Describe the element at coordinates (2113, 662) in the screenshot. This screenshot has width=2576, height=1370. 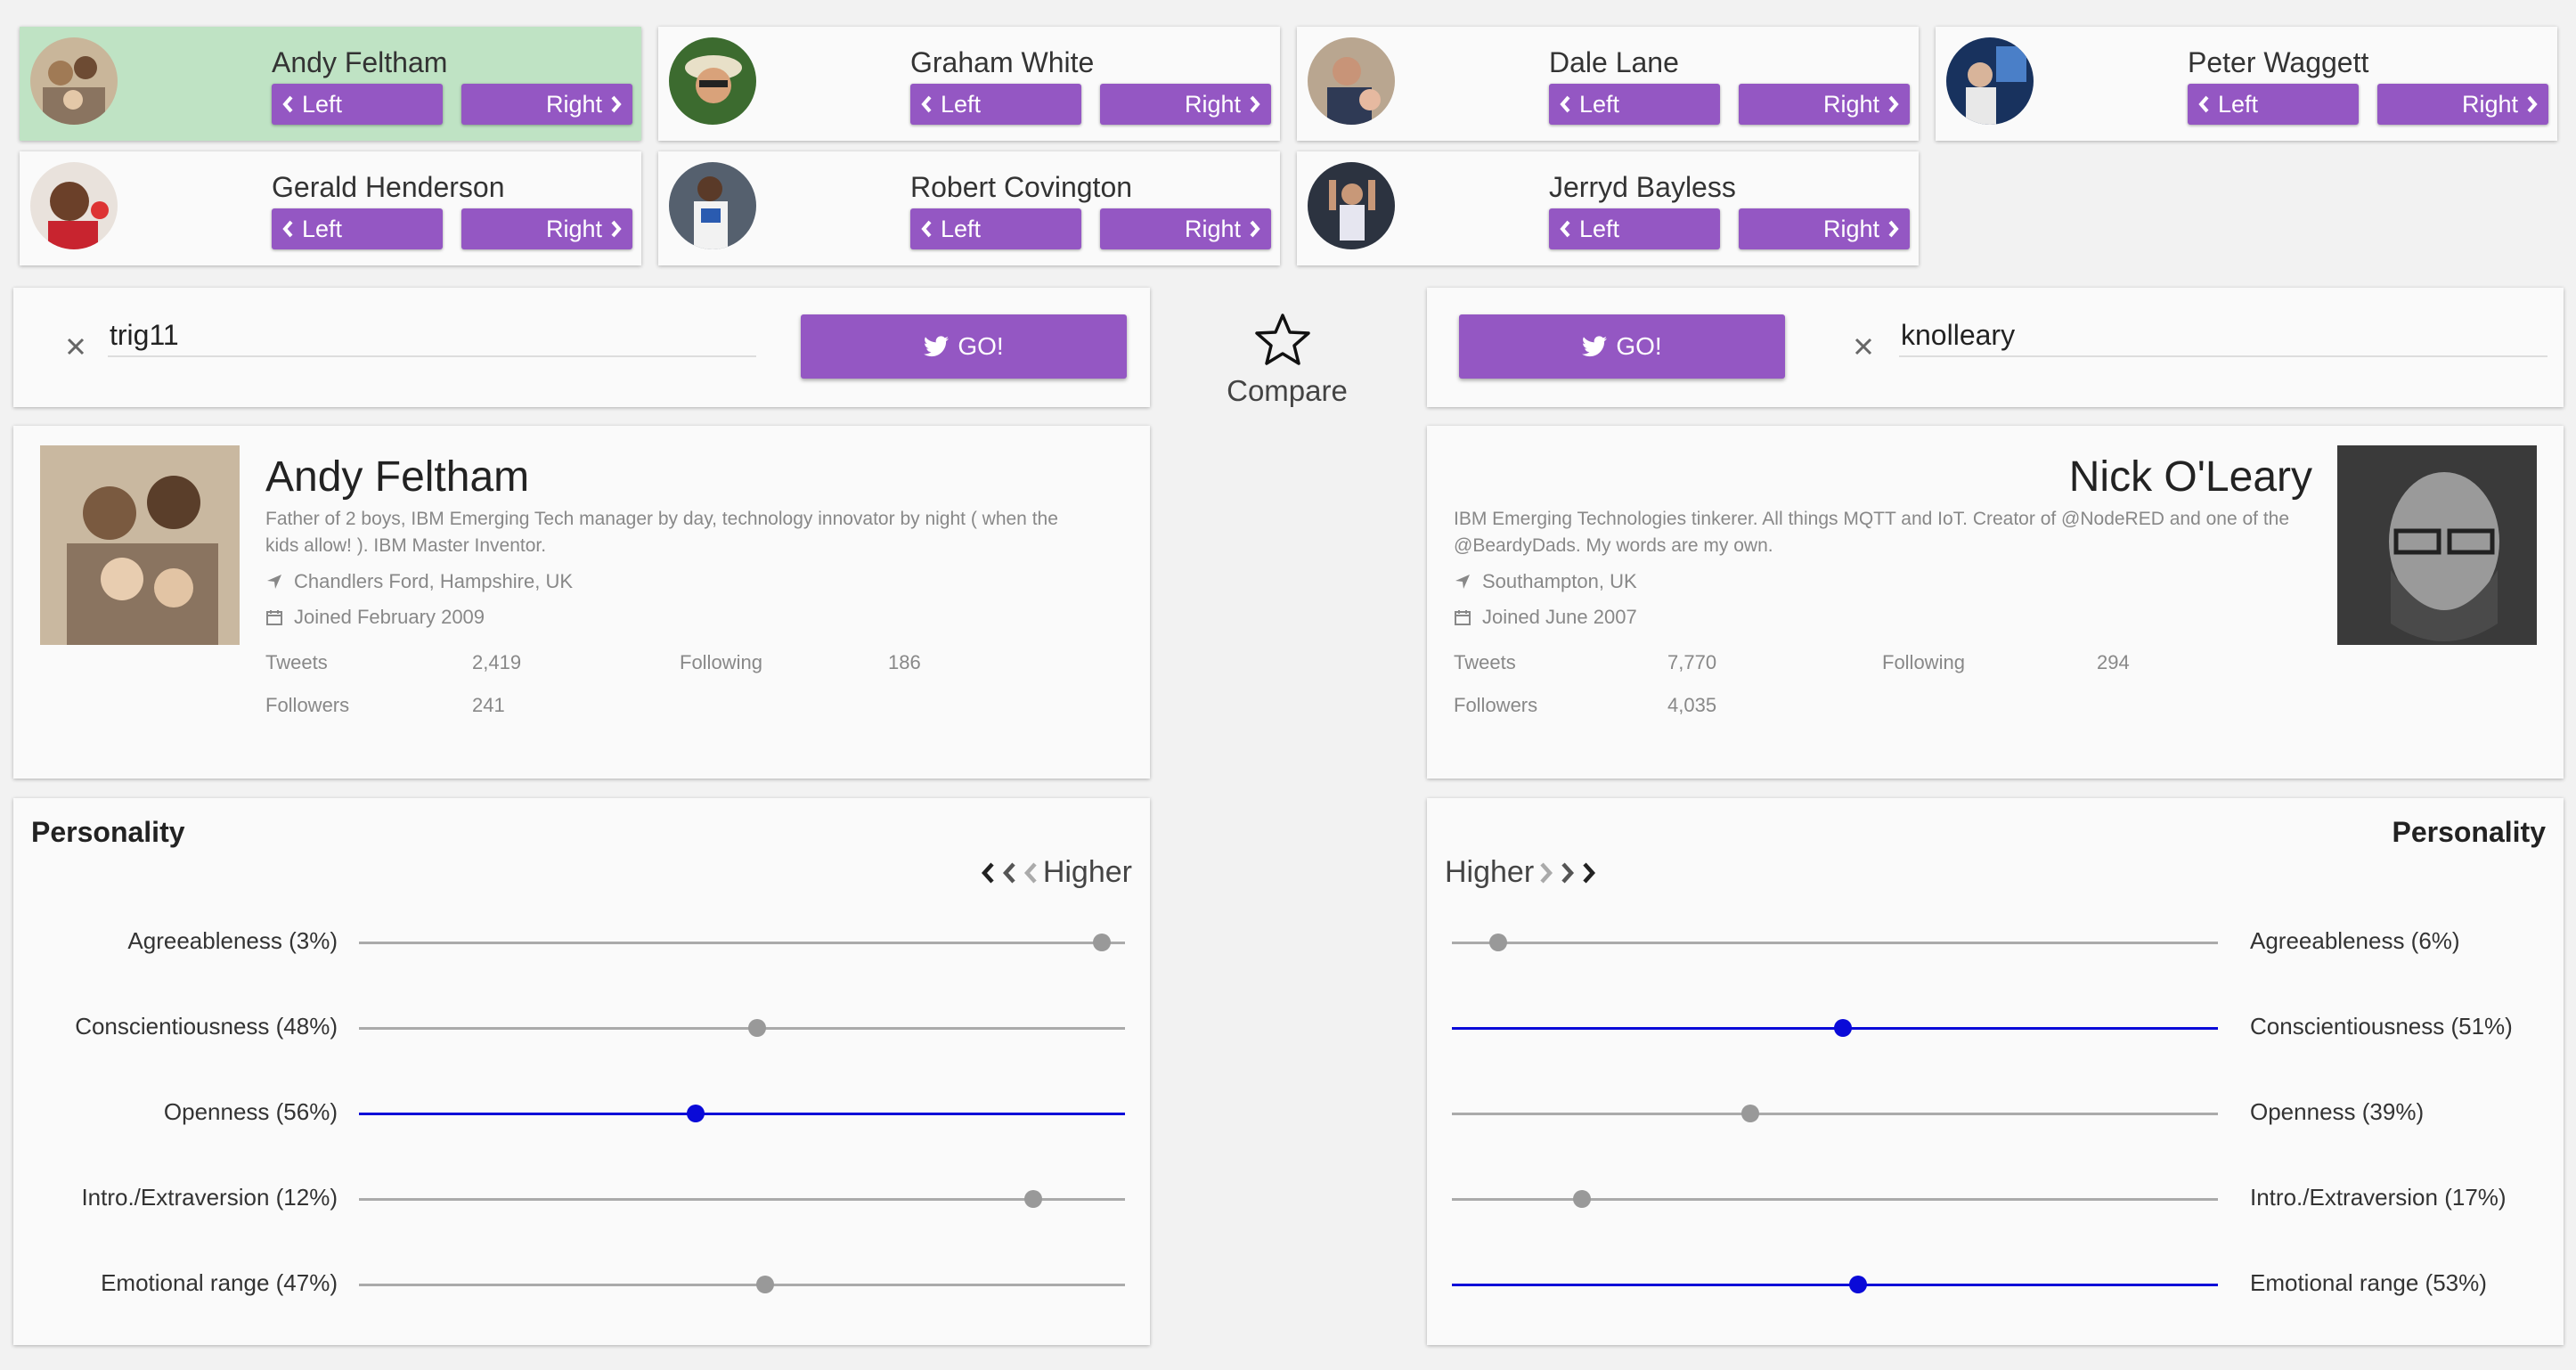
I see `following-value: 294` at that location.